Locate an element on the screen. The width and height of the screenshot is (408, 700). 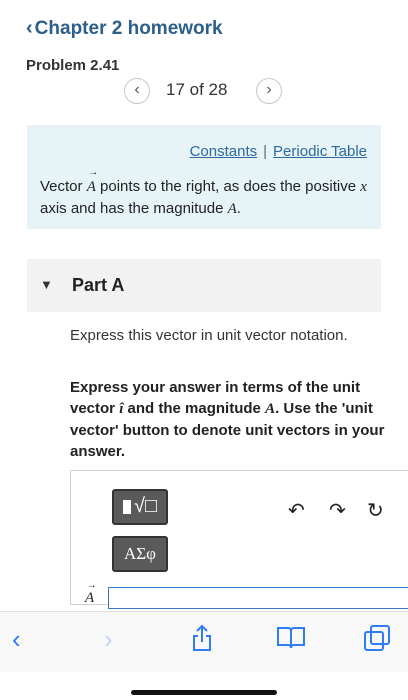
caret-down-icon: ▼ is located at coordinates (46, 284).